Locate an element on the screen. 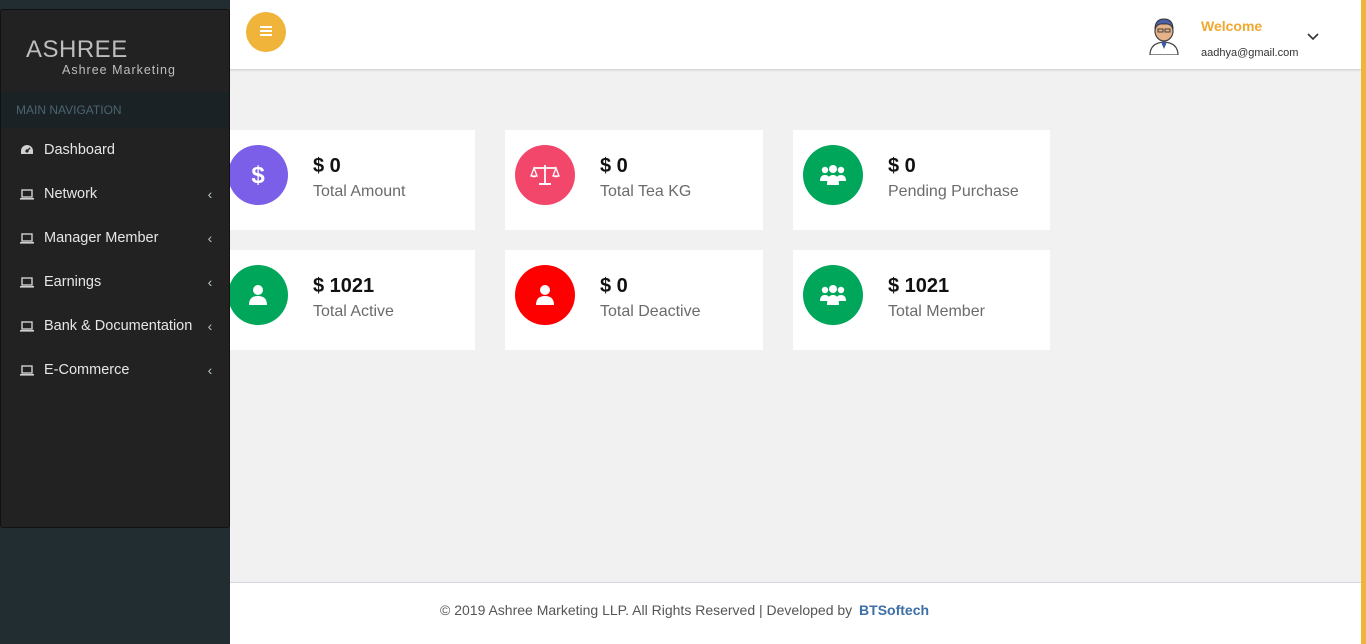 The image size is (1366, 644). scale-icon is located at coordinates (545, 175).